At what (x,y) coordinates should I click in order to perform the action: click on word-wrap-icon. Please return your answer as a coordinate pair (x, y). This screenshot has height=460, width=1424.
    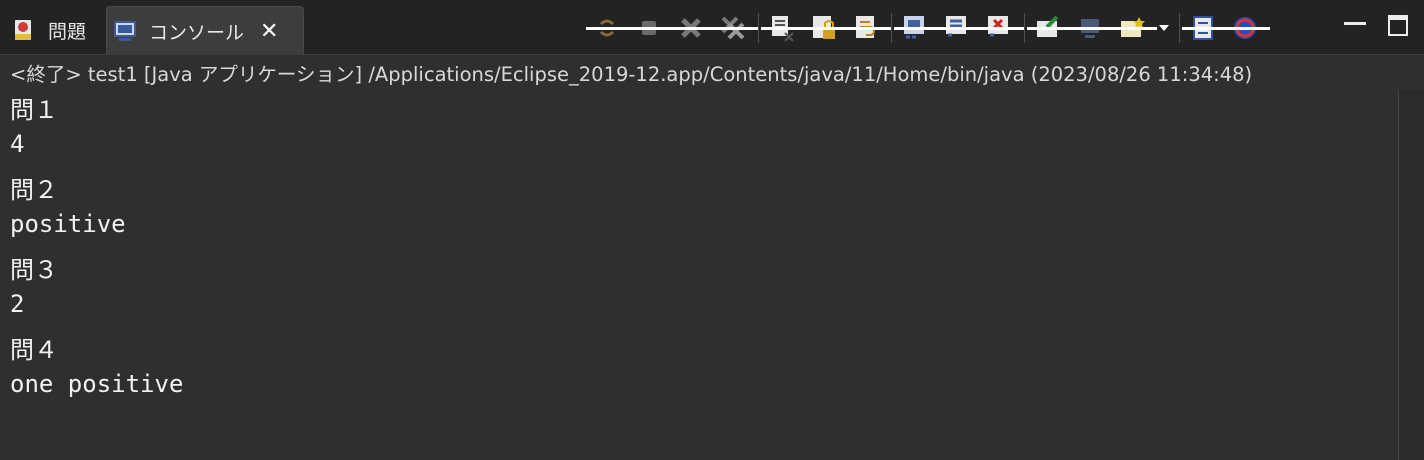
    Looking at the image, I should click on (868, 28).